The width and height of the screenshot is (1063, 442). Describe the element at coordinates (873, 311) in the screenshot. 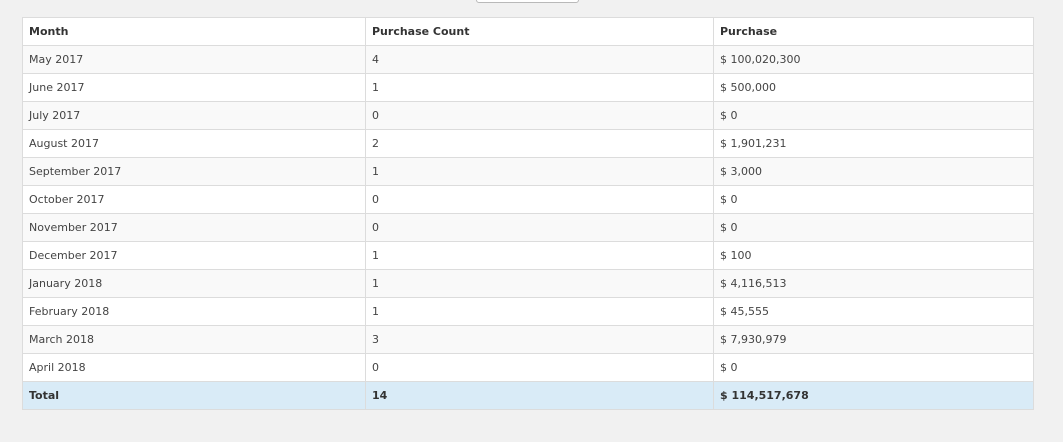

I see `cell-purchase: $ 45,555` at that location.